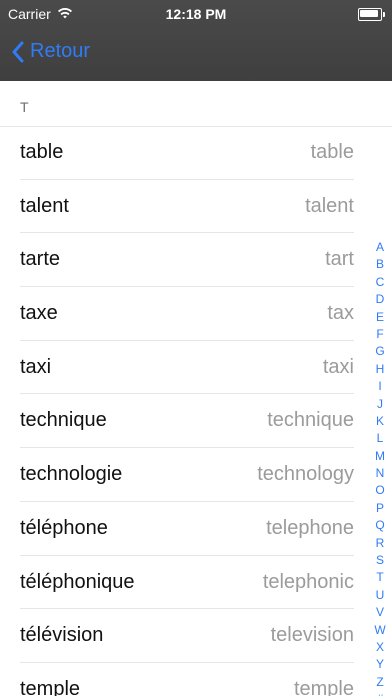  Describe the element at coordinates (196, 153) in the screenshot. I see `list-item: table table` at that location.